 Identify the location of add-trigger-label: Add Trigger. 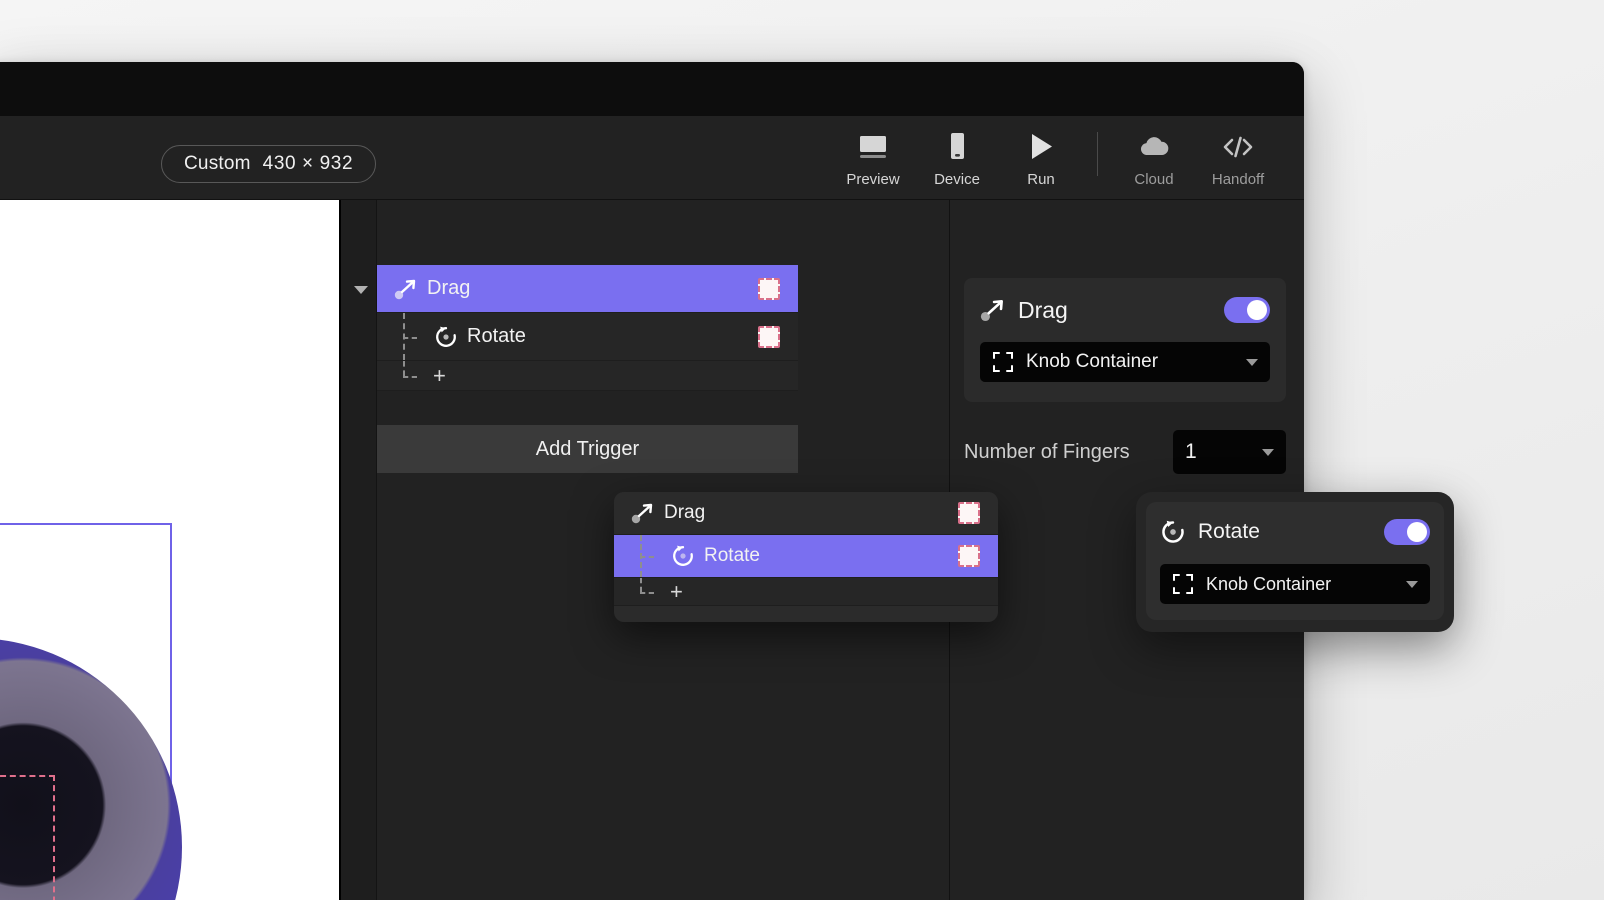
(587, 448).